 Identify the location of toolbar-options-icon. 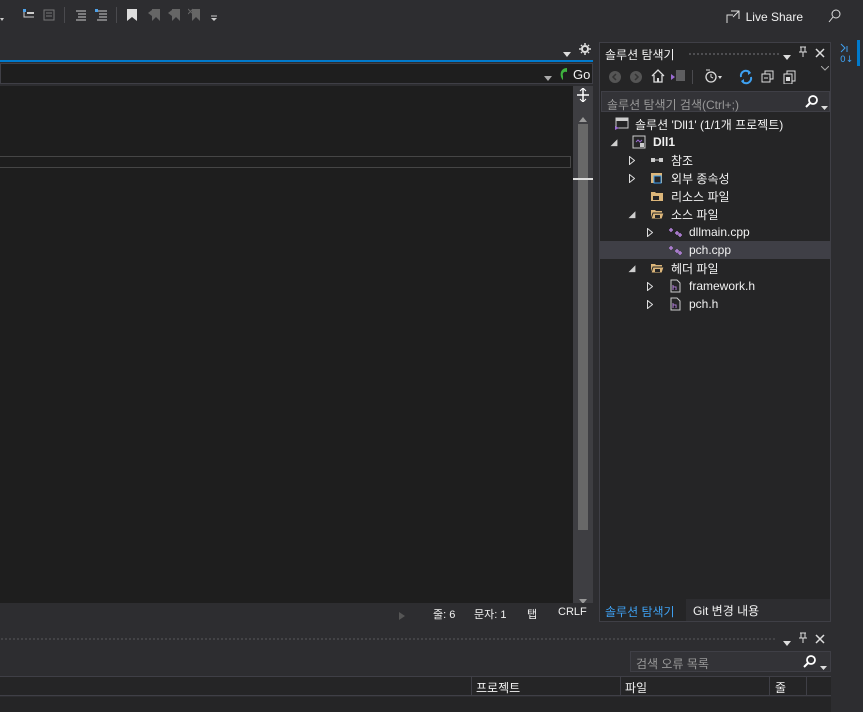
(215, 15).